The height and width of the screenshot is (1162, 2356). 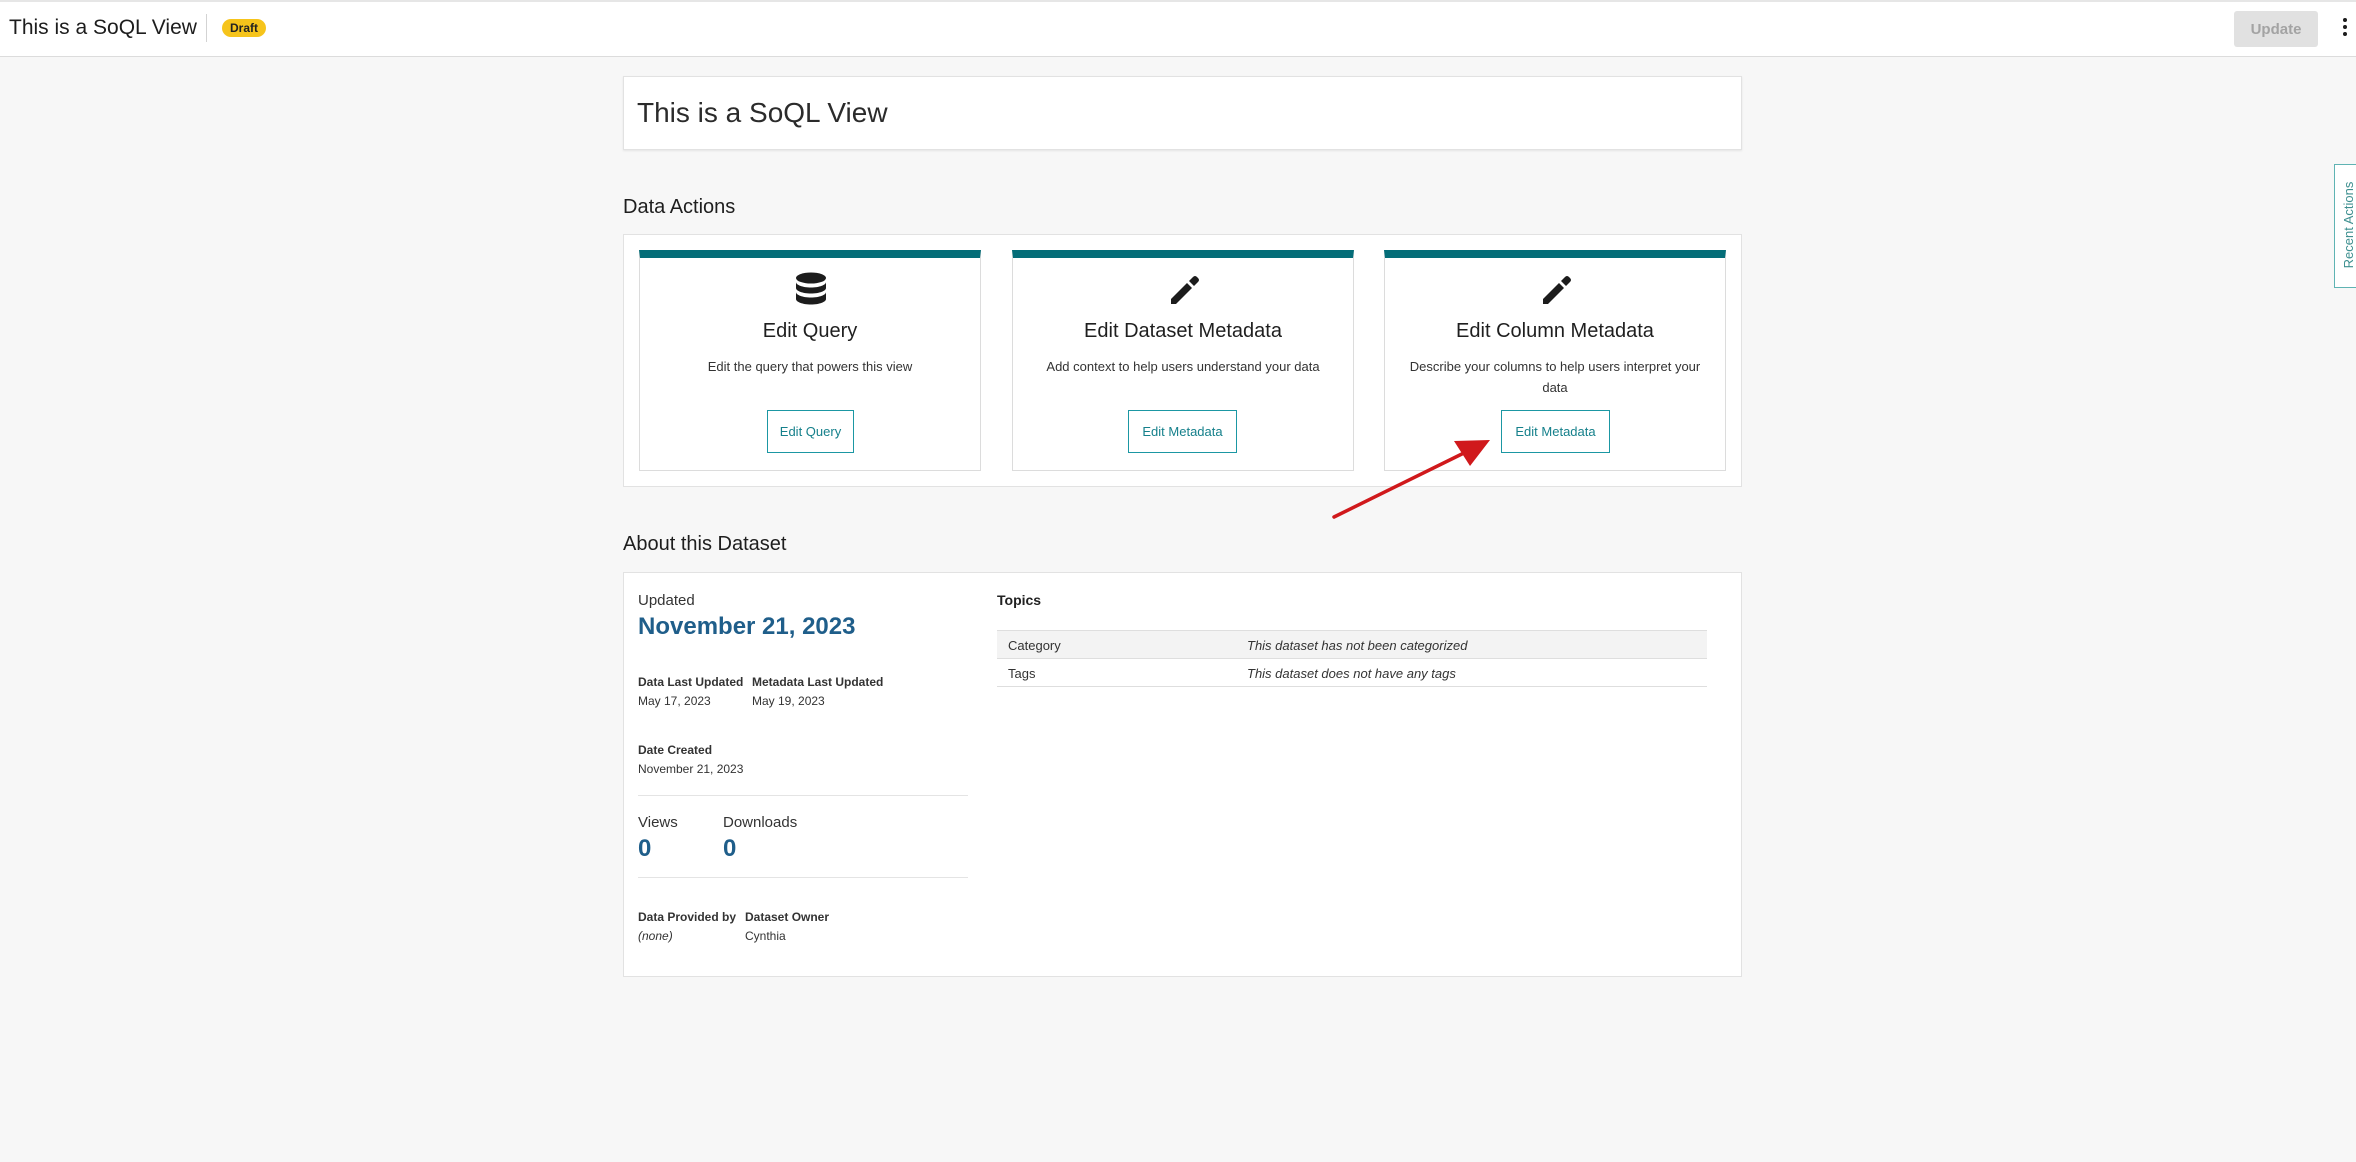 What do you see at coordinates (810, 431) in the screenshot?
I see `edit-query-button: Edit Query` at bounding box center [810, 431].